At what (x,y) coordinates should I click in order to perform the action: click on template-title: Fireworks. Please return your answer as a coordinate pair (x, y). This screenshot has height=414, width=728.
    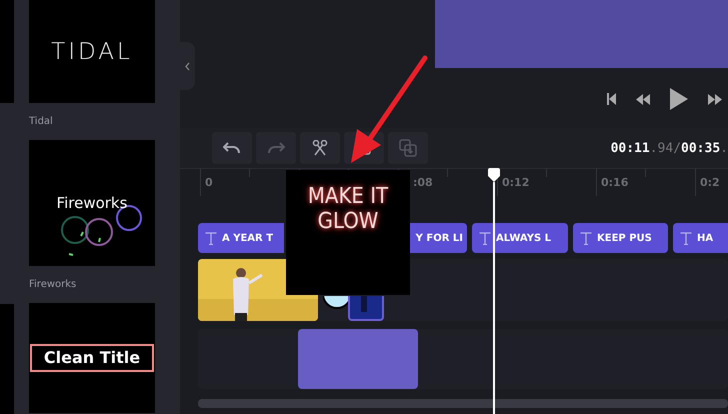
    Looking at the image, I should click on (92, 203).